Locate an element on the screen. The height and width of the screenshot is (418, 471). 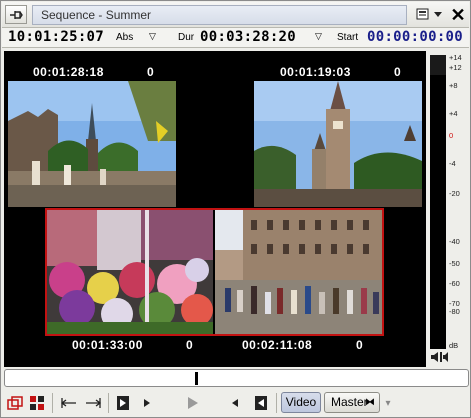
meter-tick-zero: 0 is located at coordinates (451, 135).